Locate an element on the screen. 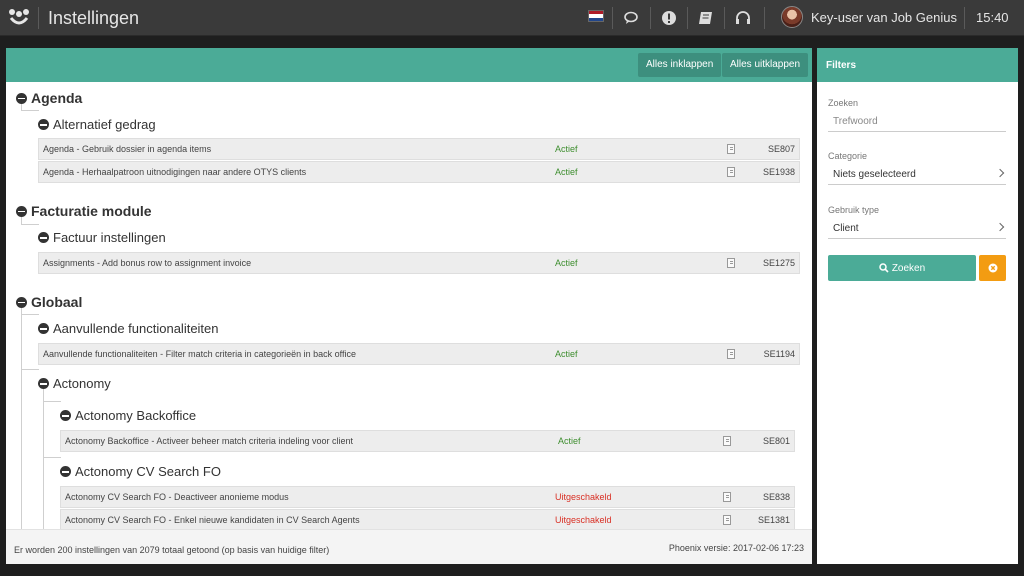  node-label: Actonomy CV Search FO is located at coordinates (148, 471).